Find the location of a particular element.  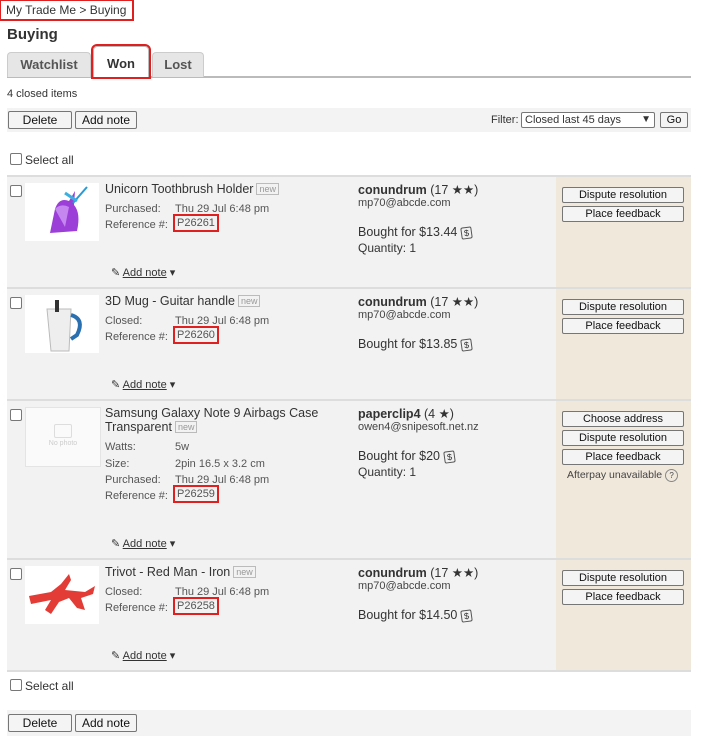

price-tag-icon: $ is located at coordinates (467, 233).